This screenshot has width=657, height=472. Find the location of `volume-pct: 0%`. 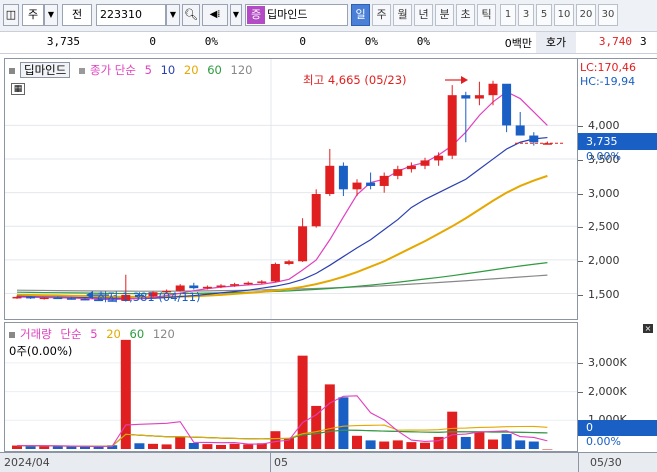

volume-pct: 0% is located at coordinates (371, 41).